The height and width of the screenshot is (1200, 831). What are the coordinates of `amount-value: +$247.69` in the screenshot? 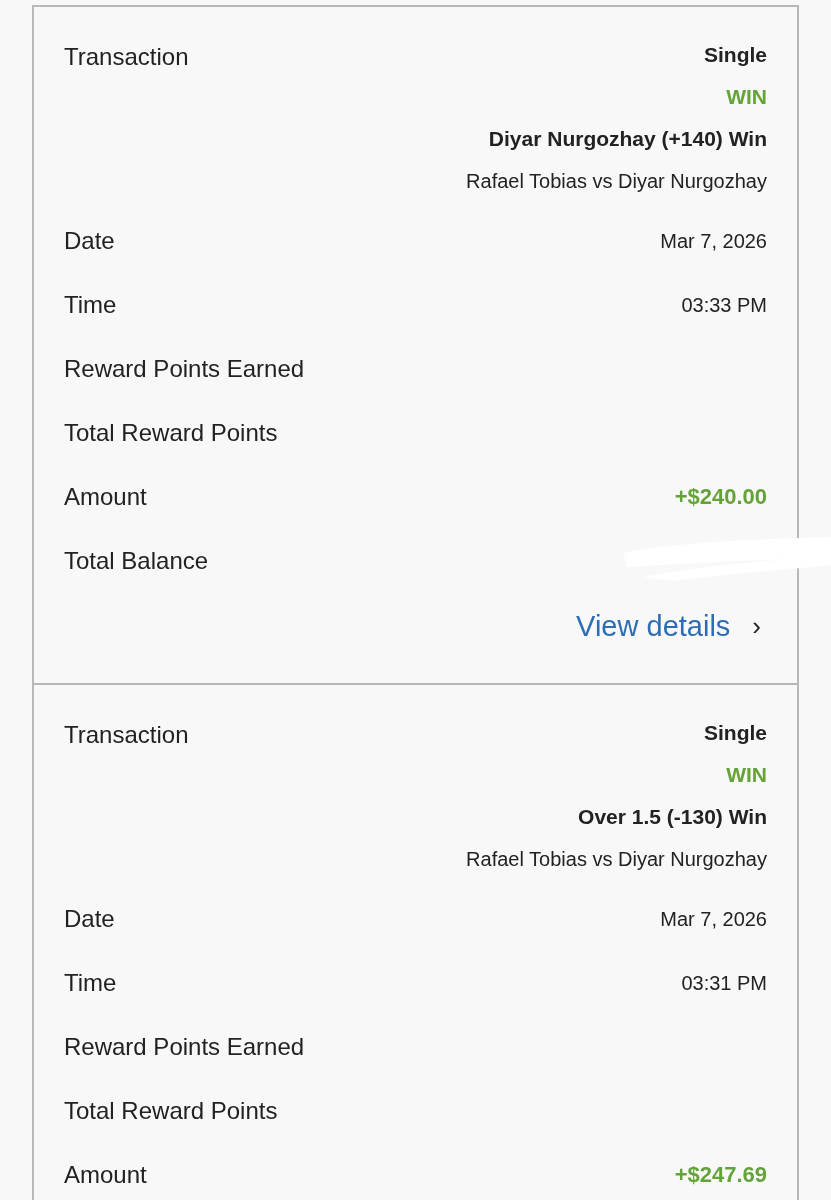 It's located at (720, 1175).